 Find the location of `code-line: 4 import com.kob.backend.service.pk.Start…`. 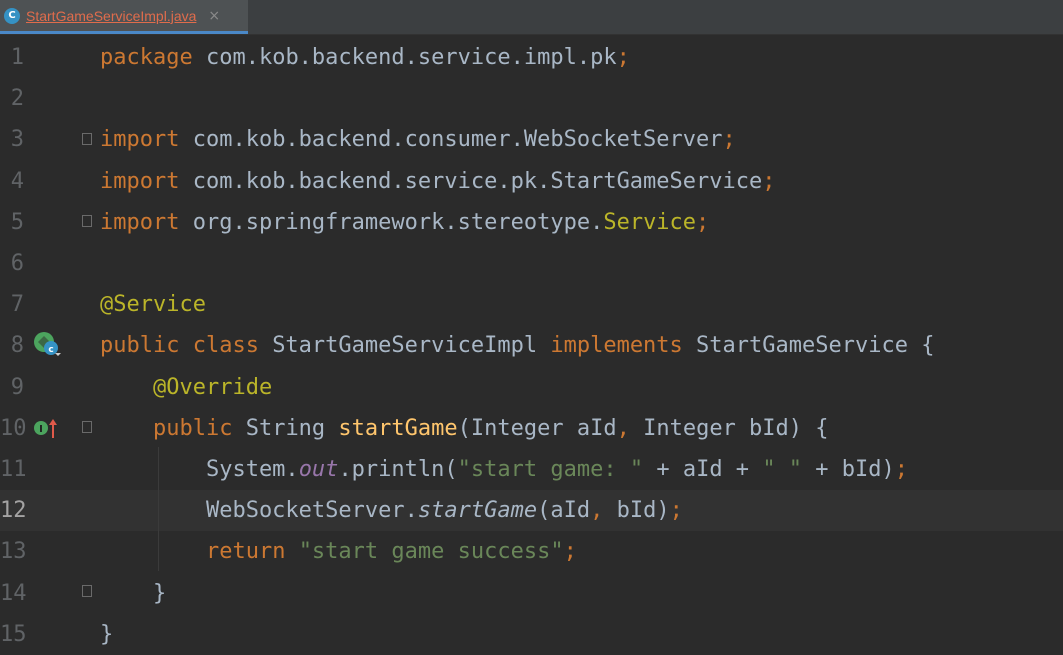

code-line: 4 import com.kob.backend.service.pk.Start… is located at coordinates (531, 181).